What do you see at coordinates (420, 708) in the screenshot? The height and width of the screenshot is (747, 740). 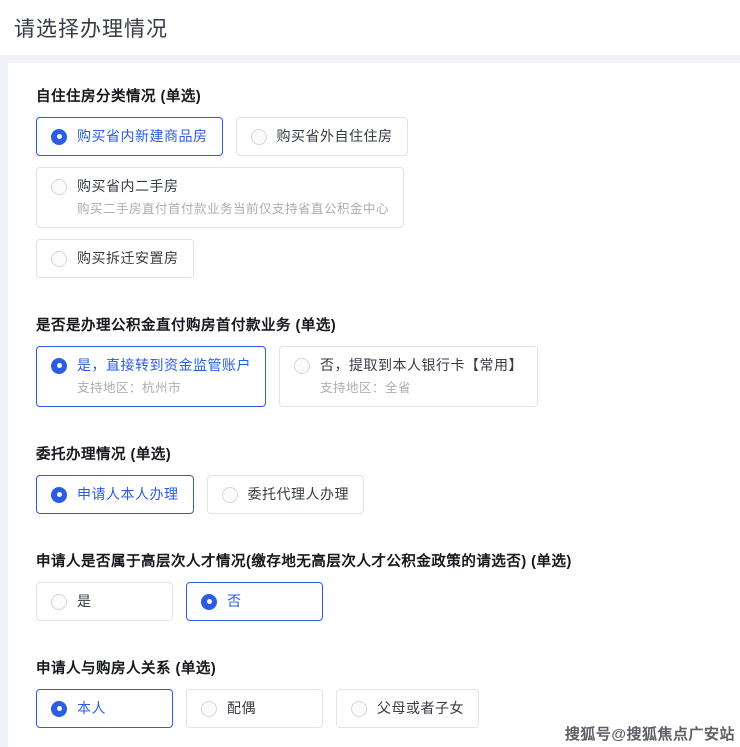 I see `option-label: 父母或者子女` at bounding box center [420, 708].